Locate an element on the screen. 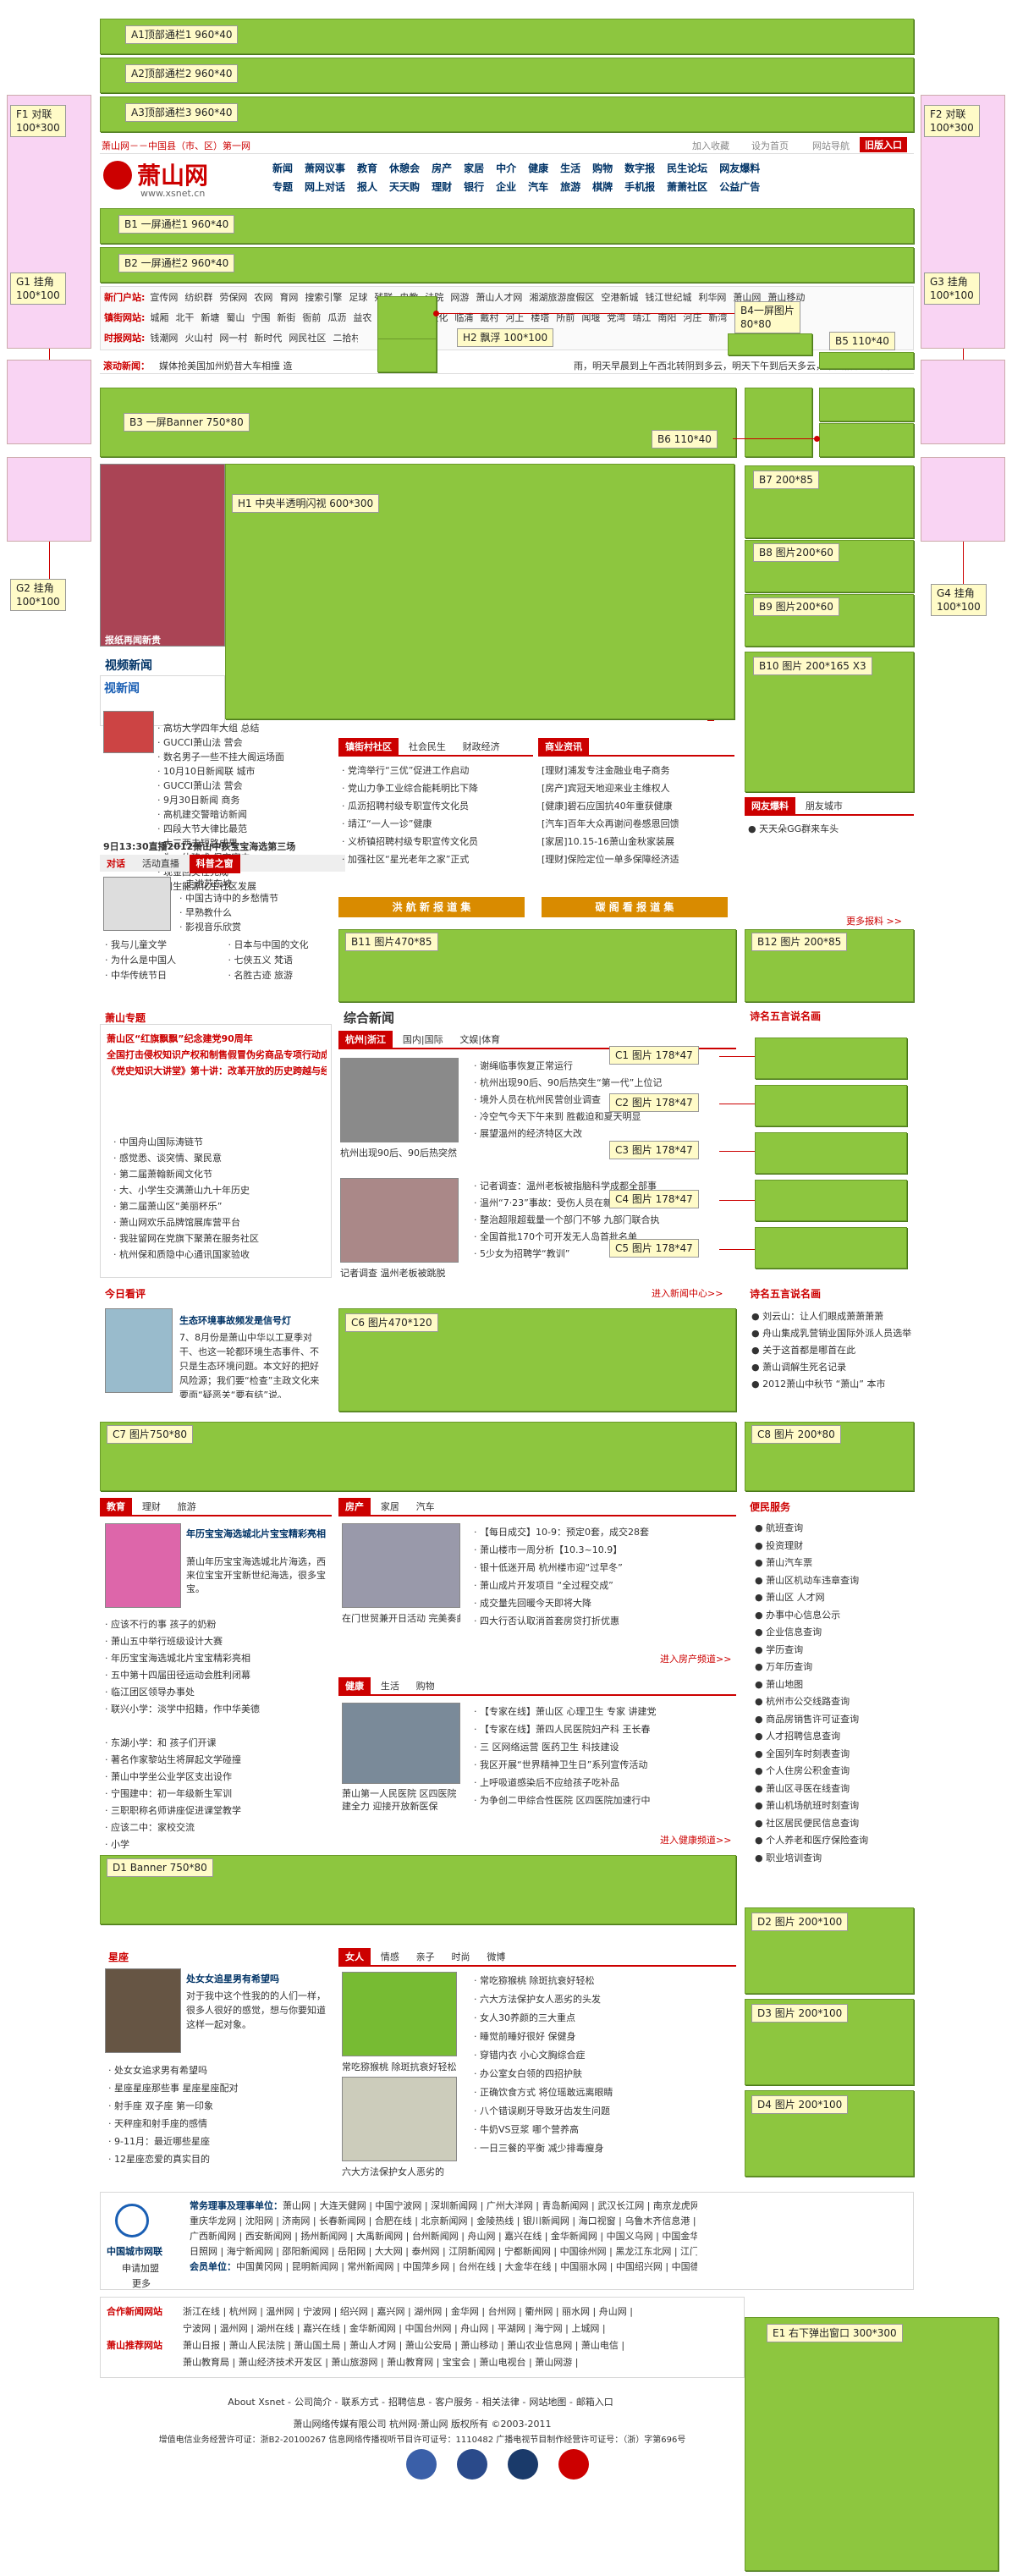 Image resolution: width=1012 pixels, height=2576 pixels. nav-item: 专题 is located at coordinates (282, 187).